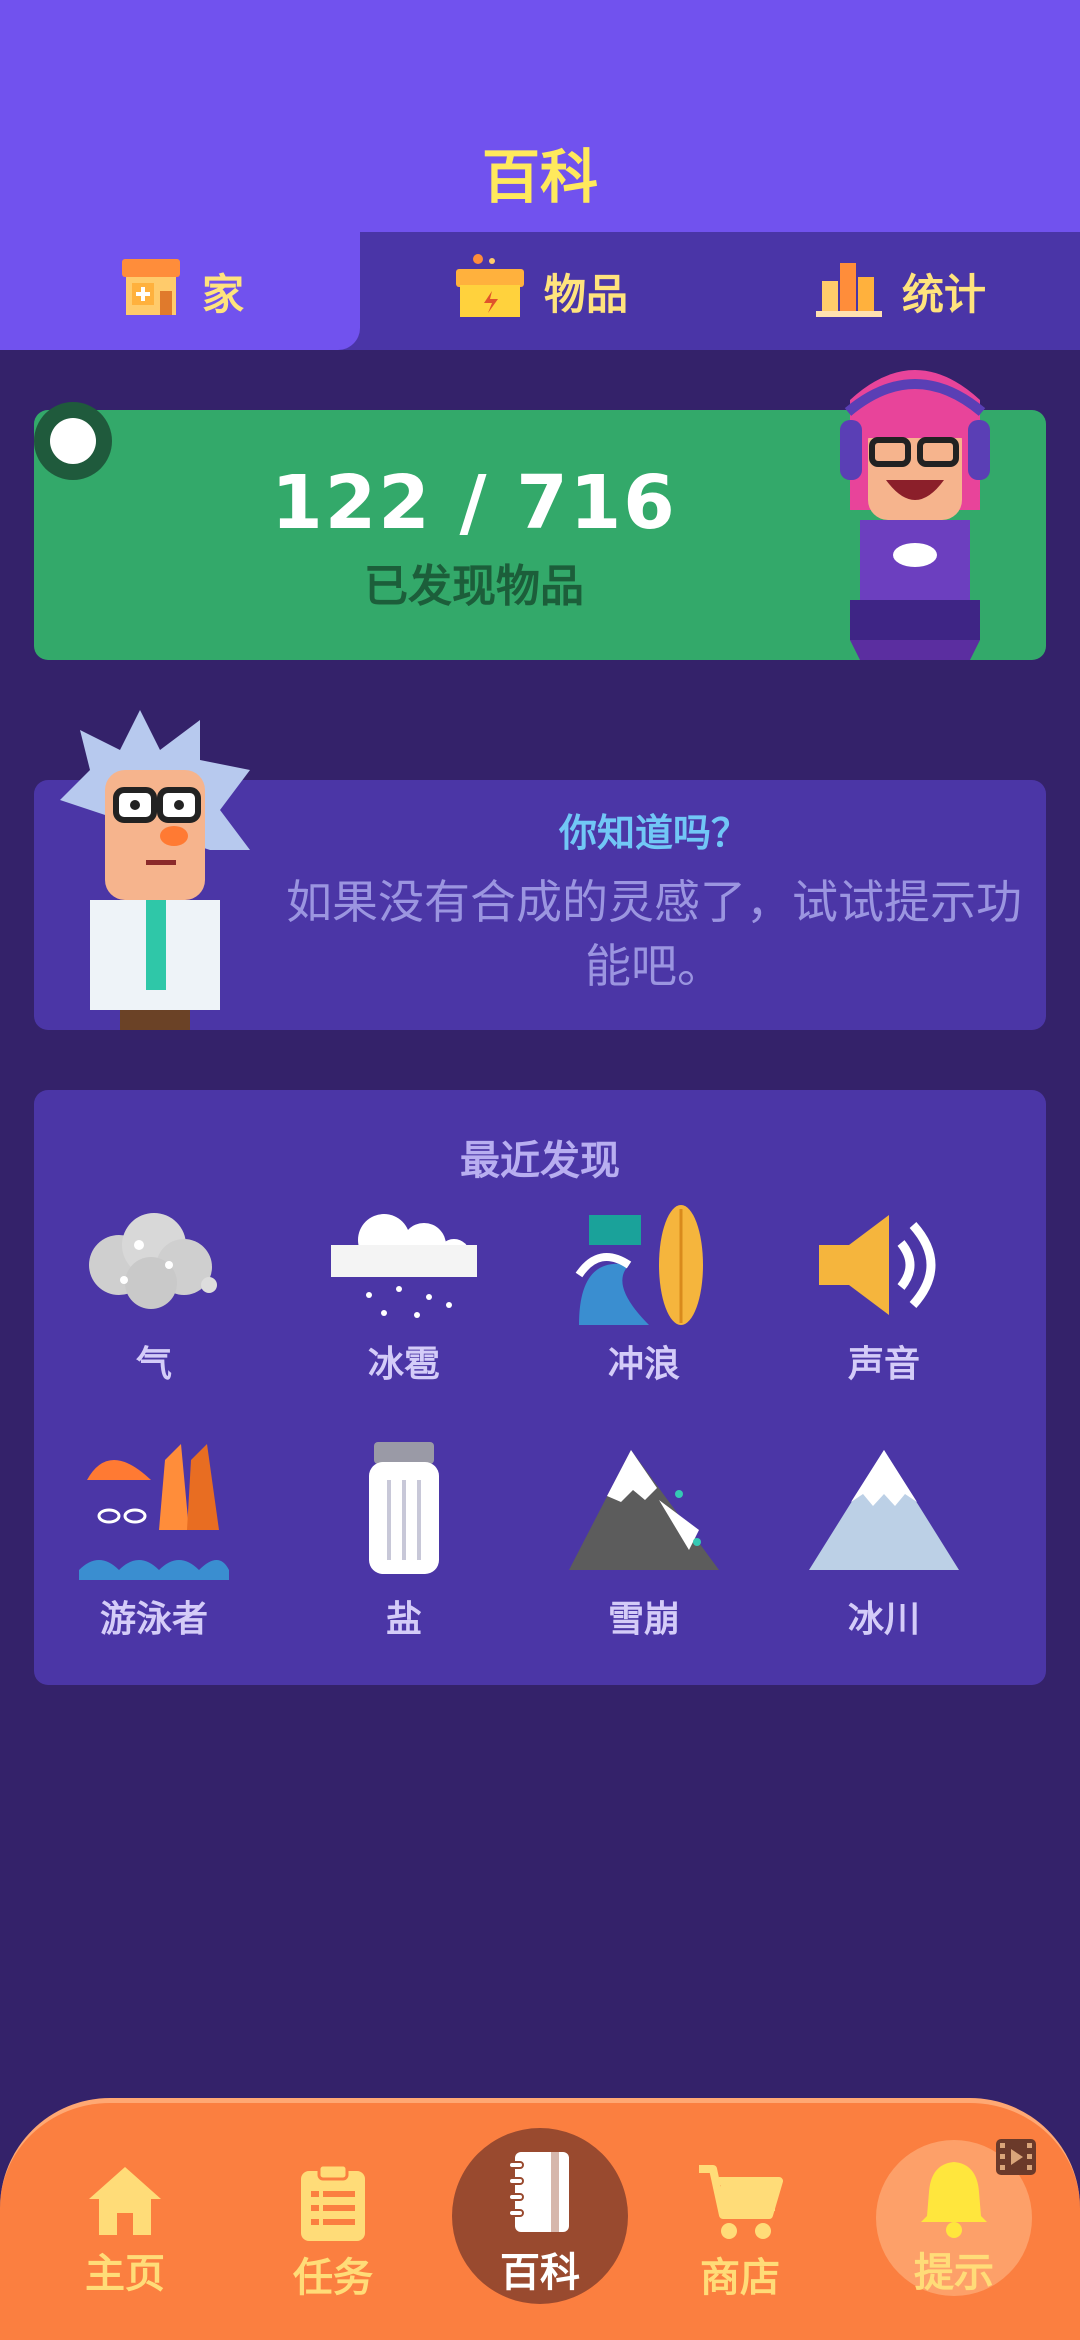 The width and height of the screenshot is (1080, 2340). What do you see at coordinates (915, 512) in the screenshot?
I see `girl-character-illustration` at bounding box center [915, 512].